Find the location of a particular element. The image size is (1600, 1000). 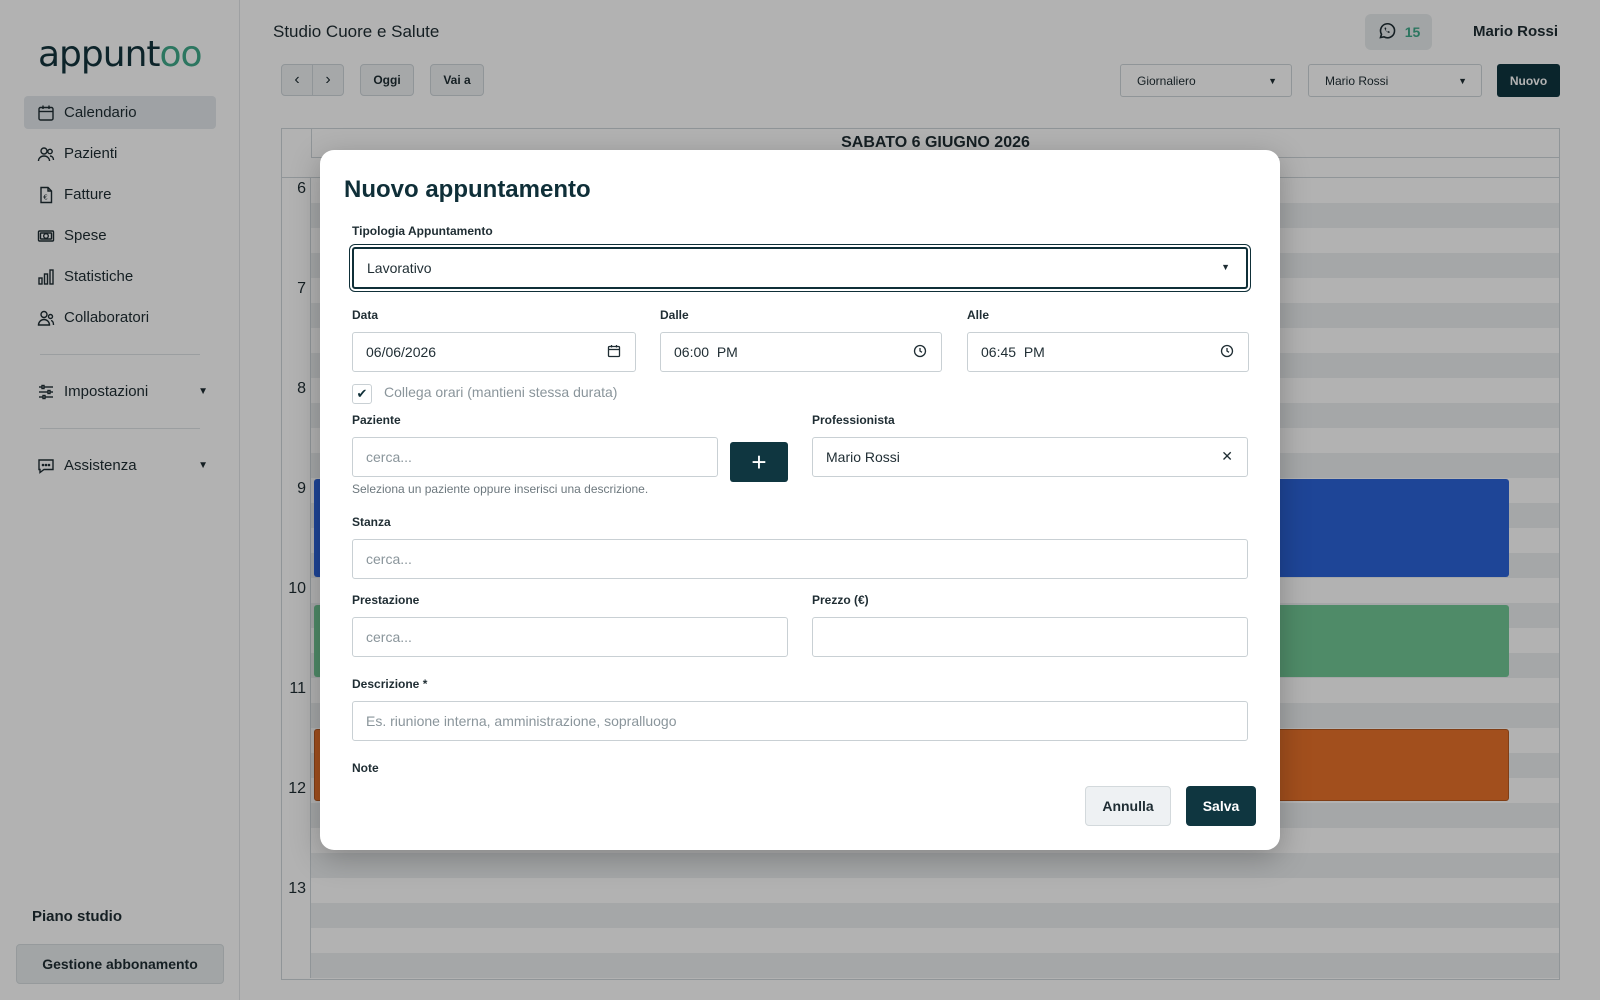

date-input: 06/06/2026 is located at coordinates (494, 352).